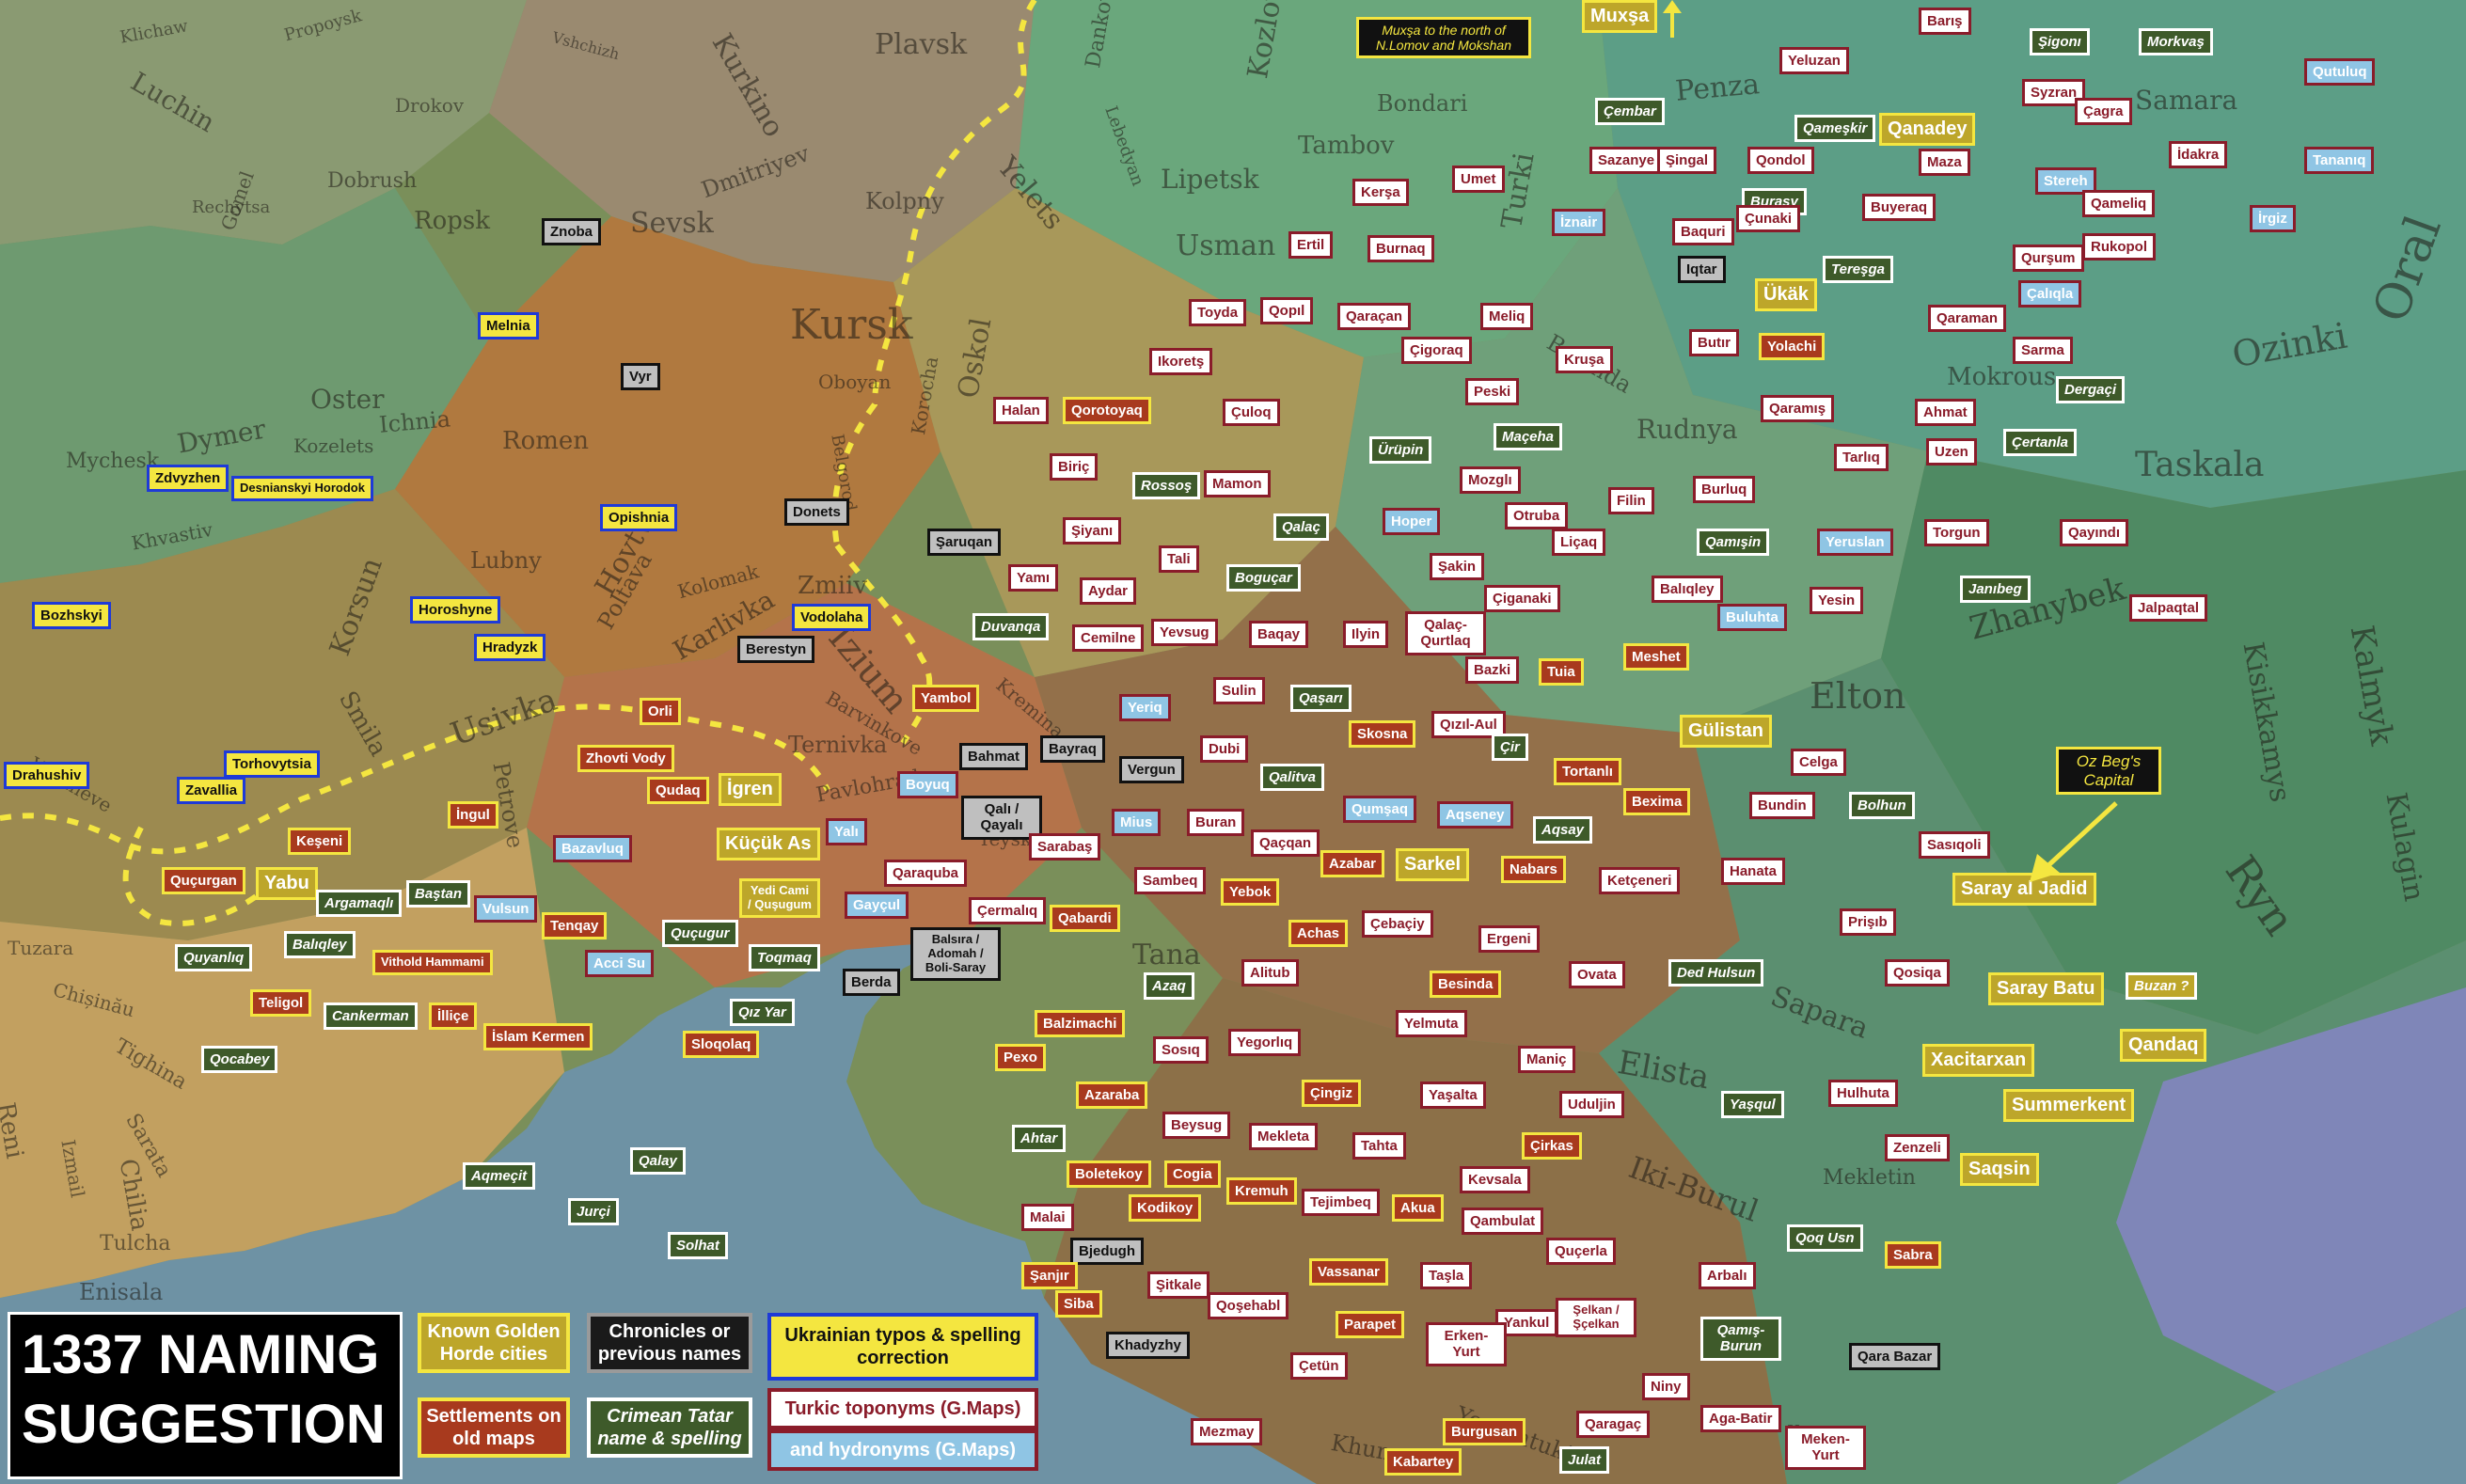 Image resolution: width=2466 pixels, height=1484 pixels. What do you see at coordinates (1509, 939) in the screenshot?
I see `place-label: Ergeni` at bounding box center [1509, 939].